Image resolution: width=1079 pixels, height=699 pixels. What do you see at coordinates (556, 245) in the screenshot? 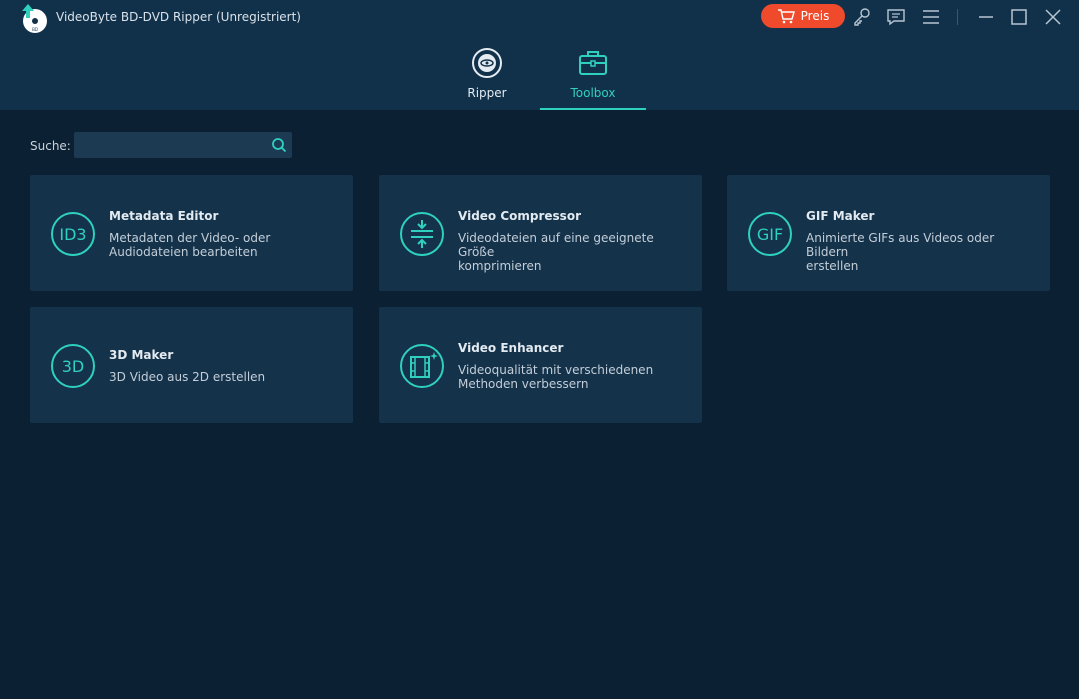
I see `tool-desc: Videodateien auf eine geeignete Größe` at bounding box center [556, 245].